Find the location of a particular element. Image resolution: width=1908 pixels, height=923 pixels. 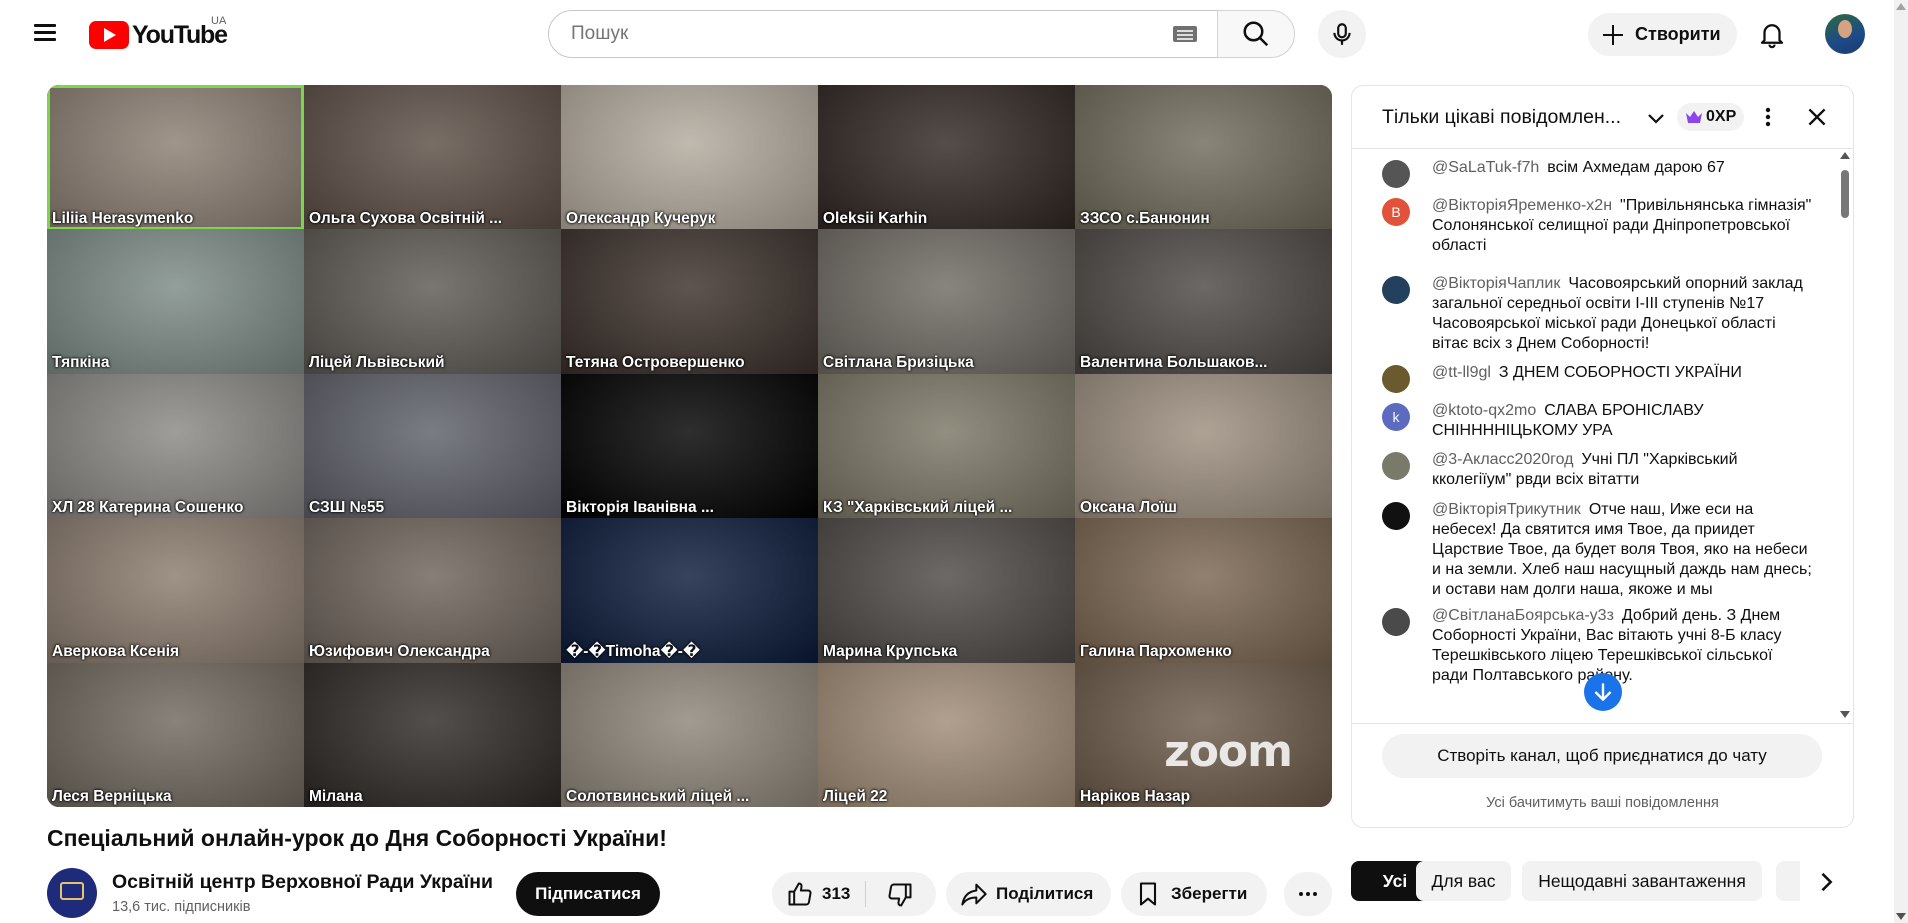

page-scroll-up-icon is located at coordinates (1901, 6).